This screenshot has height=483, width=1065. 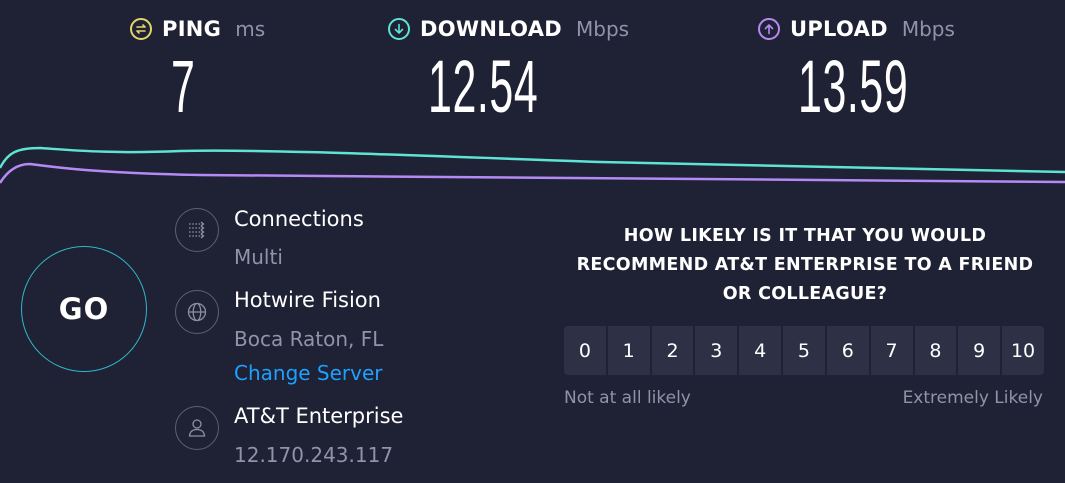 What do you see at coordinates (258, 257) in the screenshot?
I see `connections-value: Multi` at bounding box center [258, 257].